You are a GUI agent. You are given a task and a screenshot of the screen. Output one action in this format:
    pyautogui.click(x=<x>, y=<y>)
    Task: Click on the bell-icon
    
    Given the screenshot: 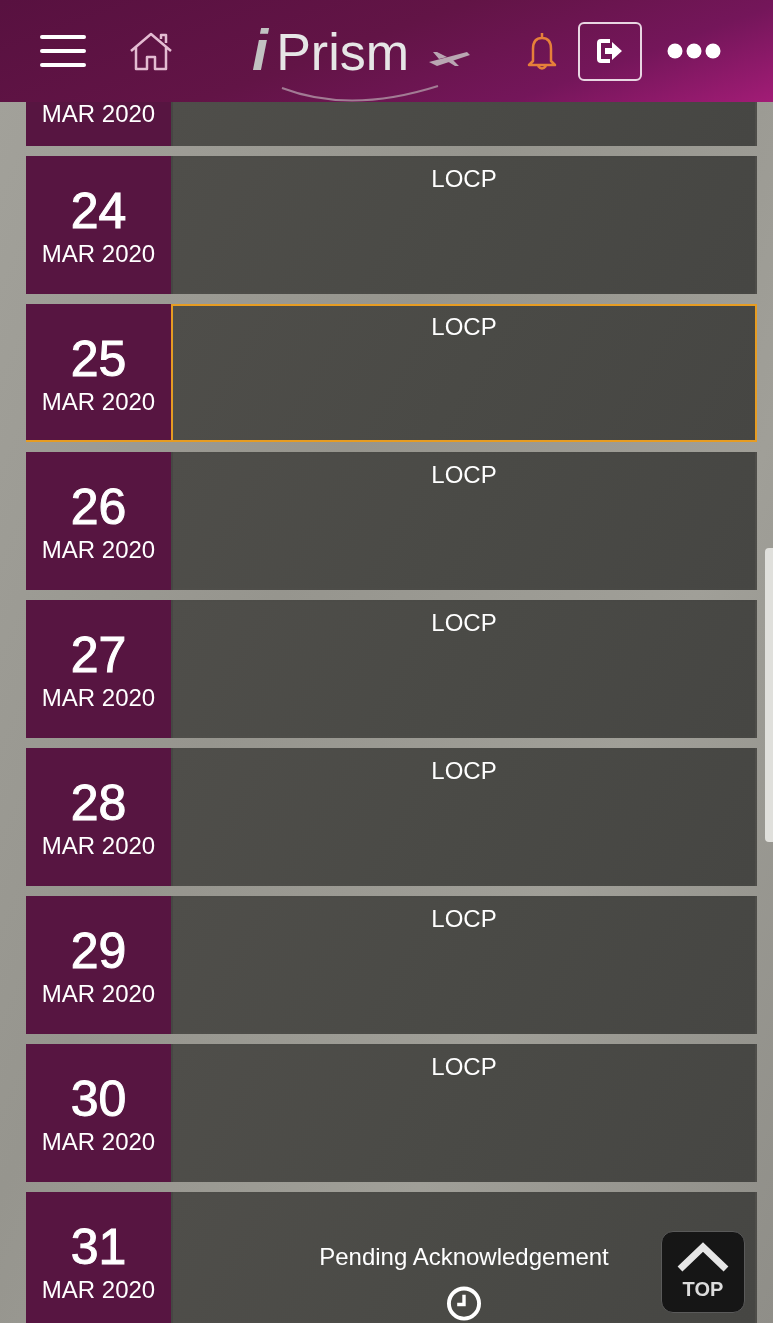 What is the action you would take?
    pyautogui.click(x=542, y=51)
    